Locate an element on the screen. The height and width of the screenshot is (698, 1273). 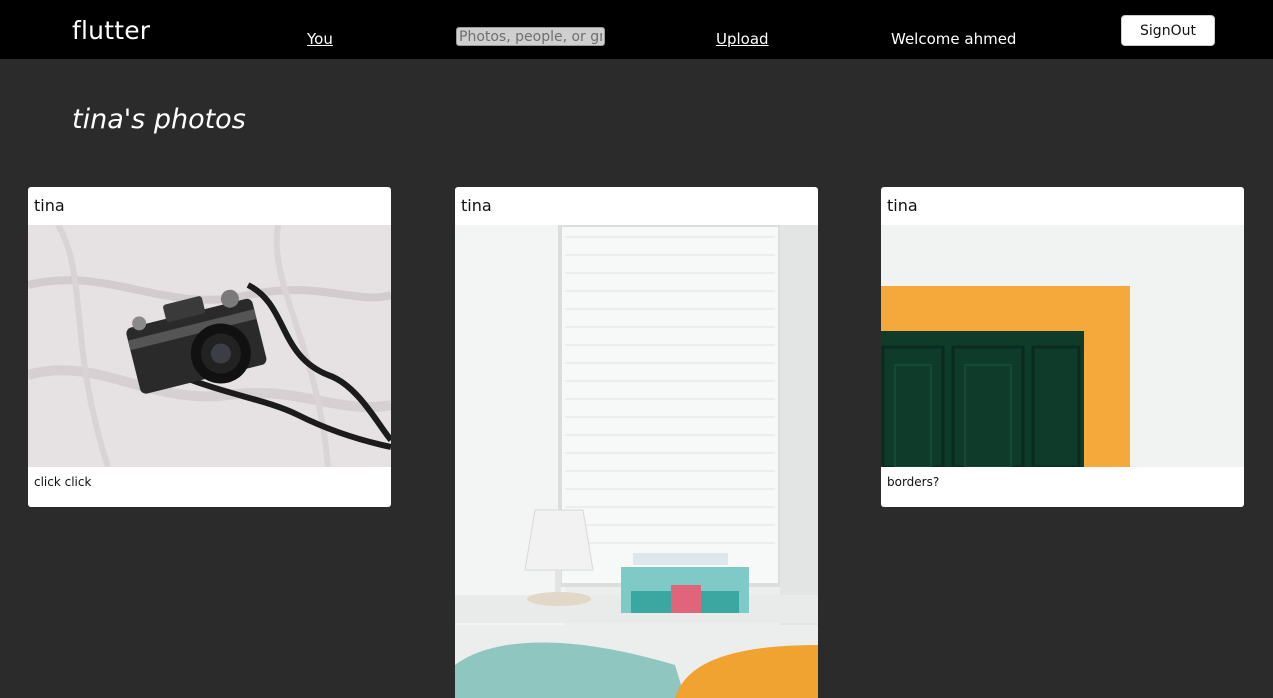
green-door-orange-frame-image is located at coordinates (1062, 346).